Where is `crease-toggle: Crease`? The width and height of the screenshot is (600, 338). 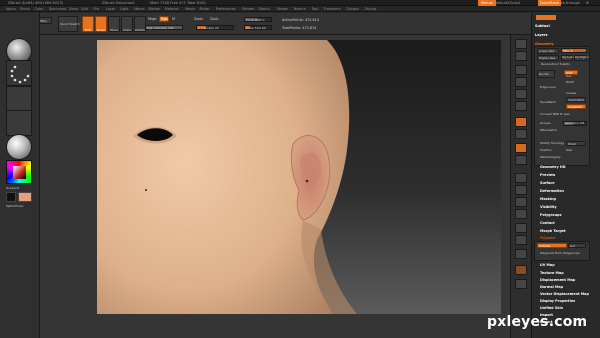 crease-toggle: Crease is located at coordinates (571, 93).